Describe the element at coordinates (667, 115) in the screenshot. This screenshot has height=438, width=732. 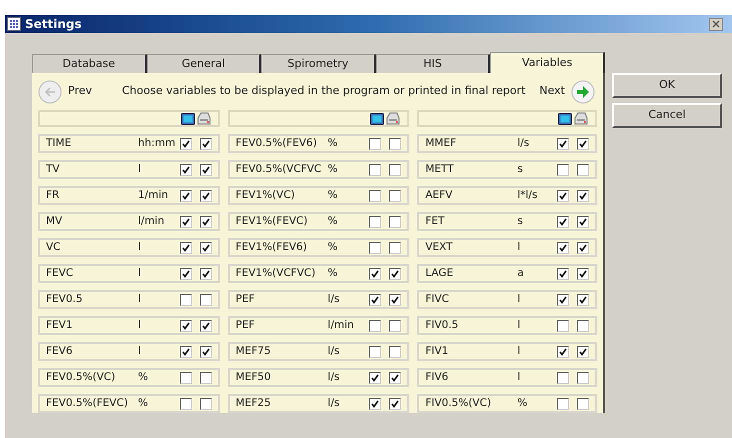
I see `dialog-button: Cancel` at that location.